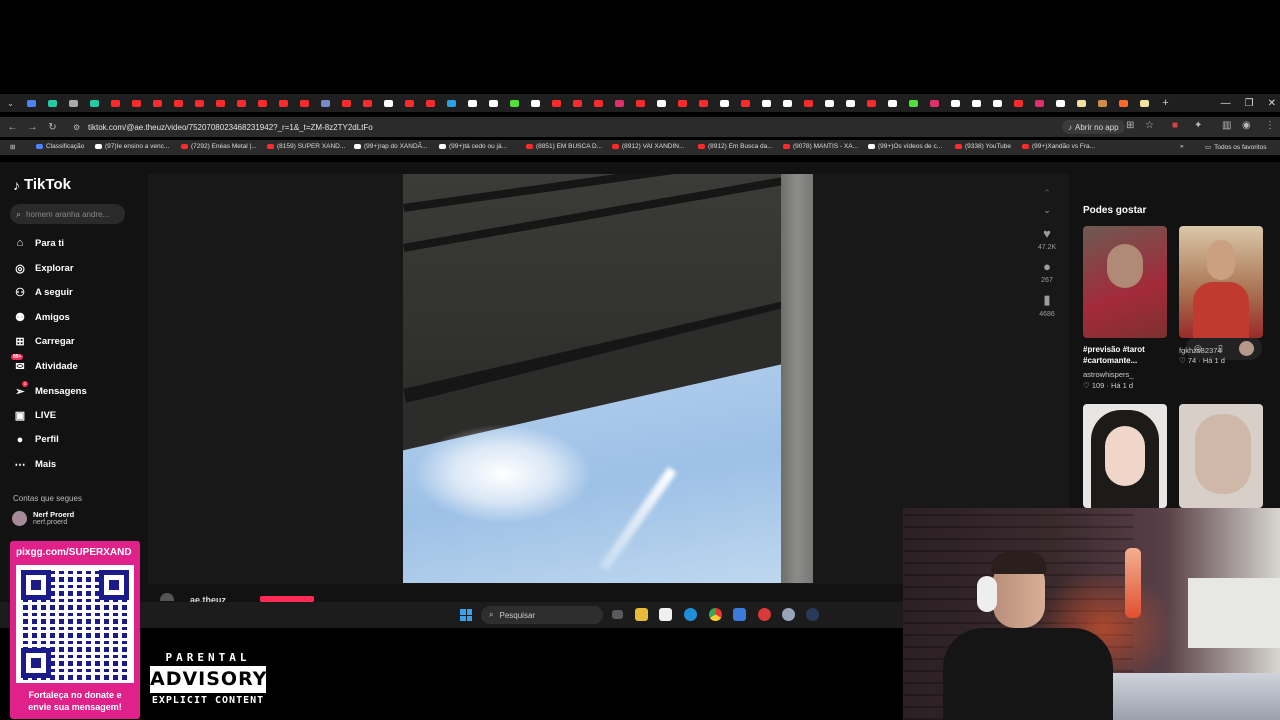  What do you see at coordinates (43, 292) in the screenshot?
I see `sidebar-item-a-seguir: ⚇ A seguir` at bounding box center [43, 292].